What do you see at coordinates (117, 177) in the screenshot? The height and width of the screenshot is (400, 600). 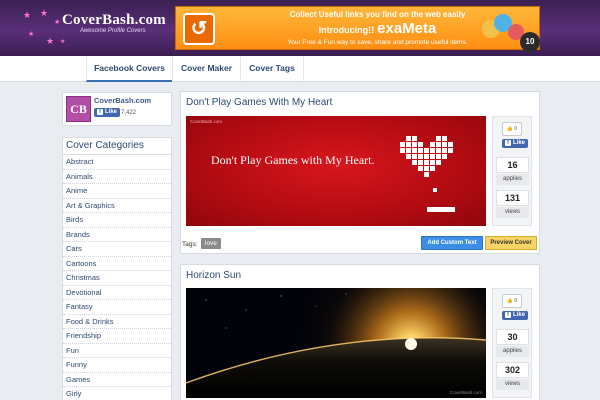 I see `category-link: Animals` at bounding box center [117, 177].